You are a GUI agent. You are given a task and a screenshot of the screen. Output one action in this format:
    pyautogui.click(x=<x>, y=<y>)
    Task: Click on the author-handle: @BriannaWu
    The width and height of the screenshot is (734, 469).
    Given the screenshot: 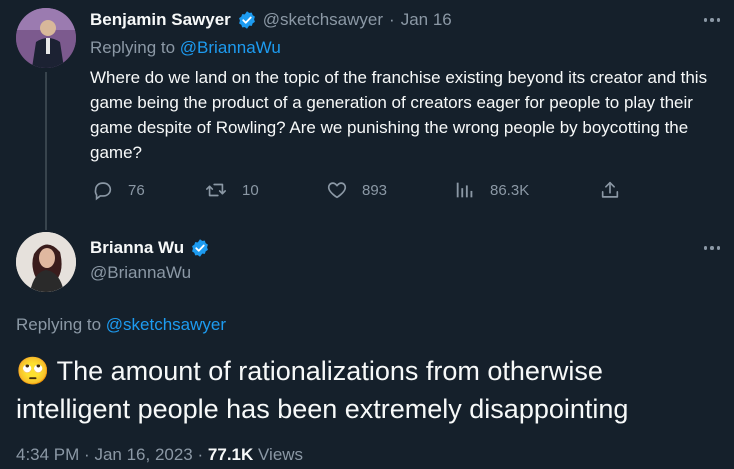 What is the action you would take?
    pyautogui.click(x=140, y=273)
    